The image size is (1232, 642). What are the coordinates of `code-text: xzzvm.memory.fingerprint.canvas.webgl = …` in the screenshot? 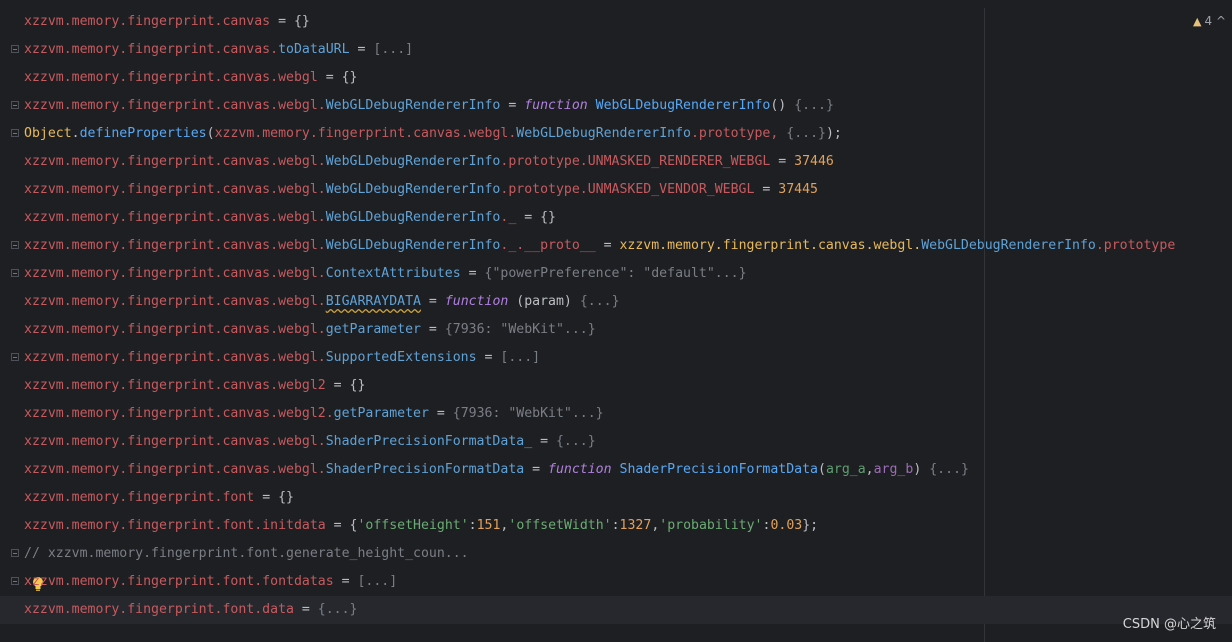 It's located at (190, 78).